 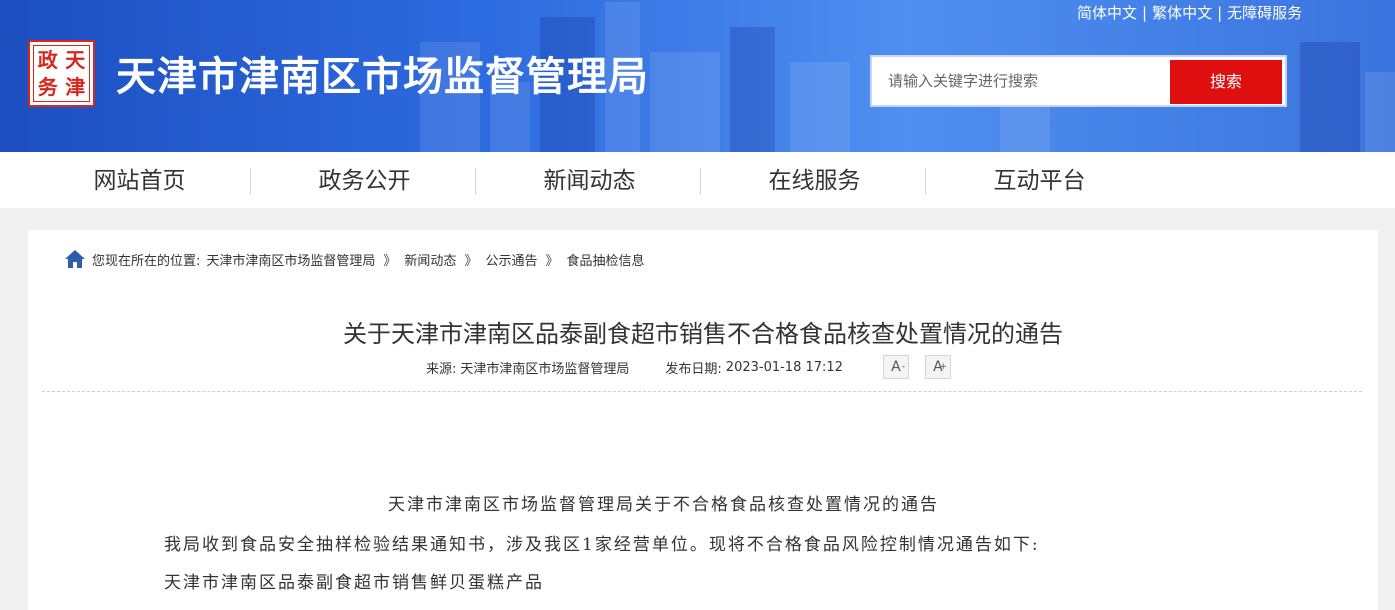 I want to click on font-increase-sign: +, so click(x=943, y=367).